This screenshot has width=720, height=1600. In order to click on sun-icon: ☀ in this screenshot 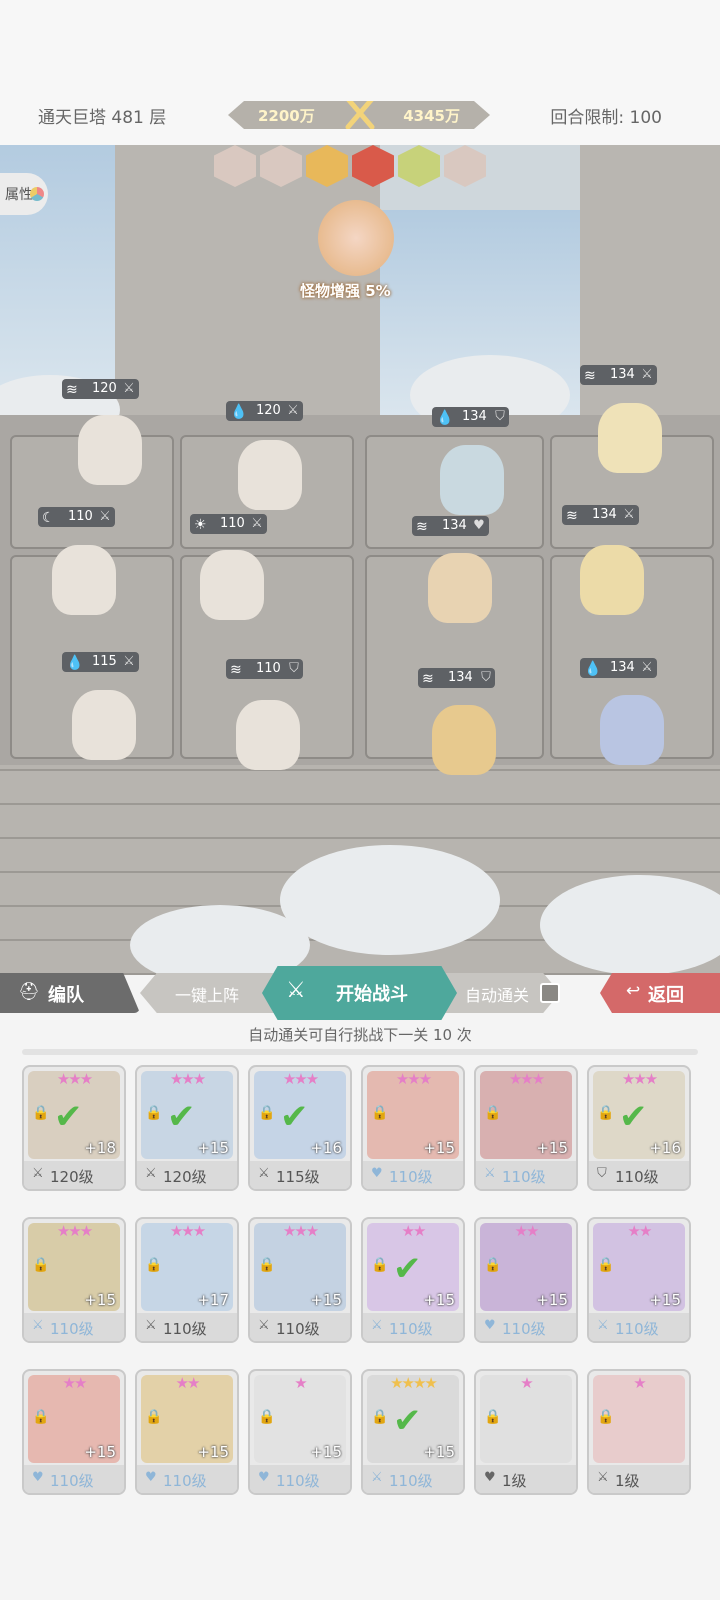, I will do `click(200, 525)`.